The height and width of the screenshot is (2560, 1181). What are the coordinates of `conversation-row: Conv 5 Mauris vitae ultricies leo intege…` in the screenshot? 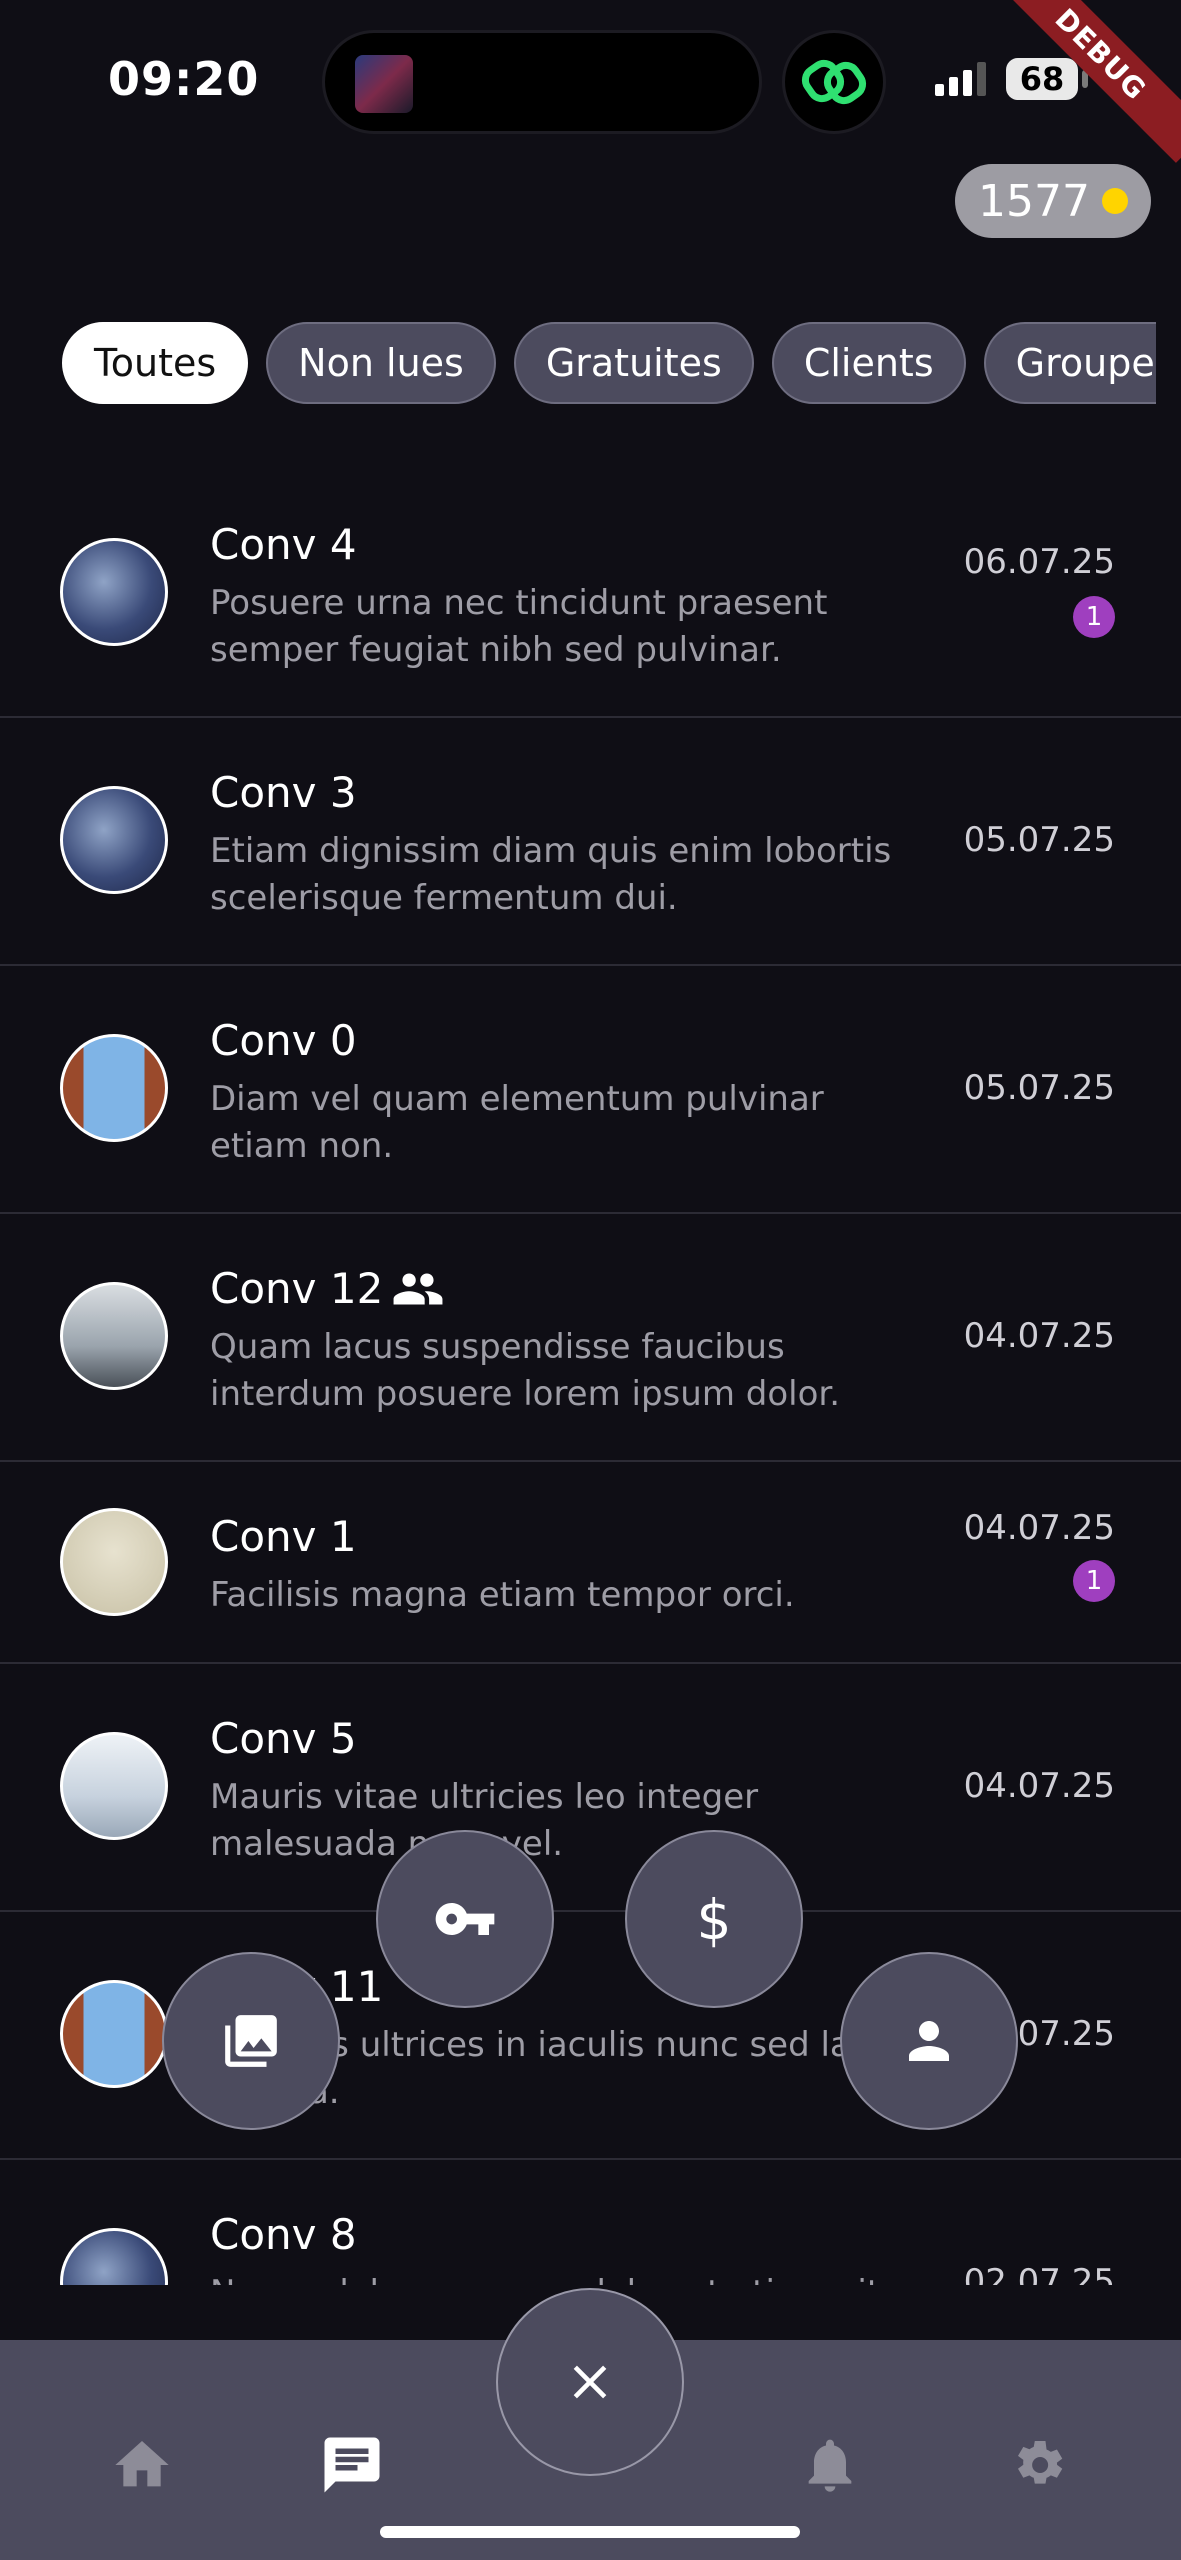 It's located at (590, 1788).